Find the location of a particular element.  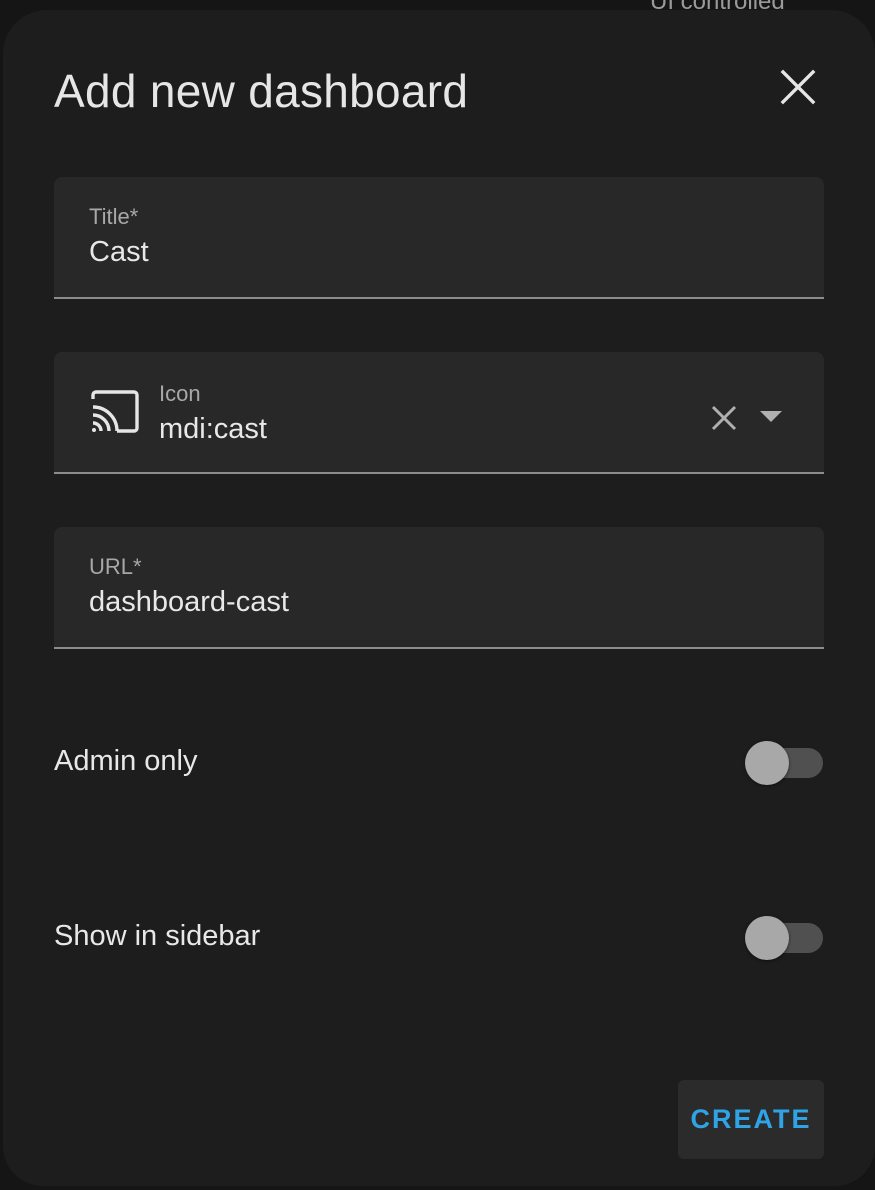

url-field: URL* dashboard-cast is located at coordinates (439, 588).